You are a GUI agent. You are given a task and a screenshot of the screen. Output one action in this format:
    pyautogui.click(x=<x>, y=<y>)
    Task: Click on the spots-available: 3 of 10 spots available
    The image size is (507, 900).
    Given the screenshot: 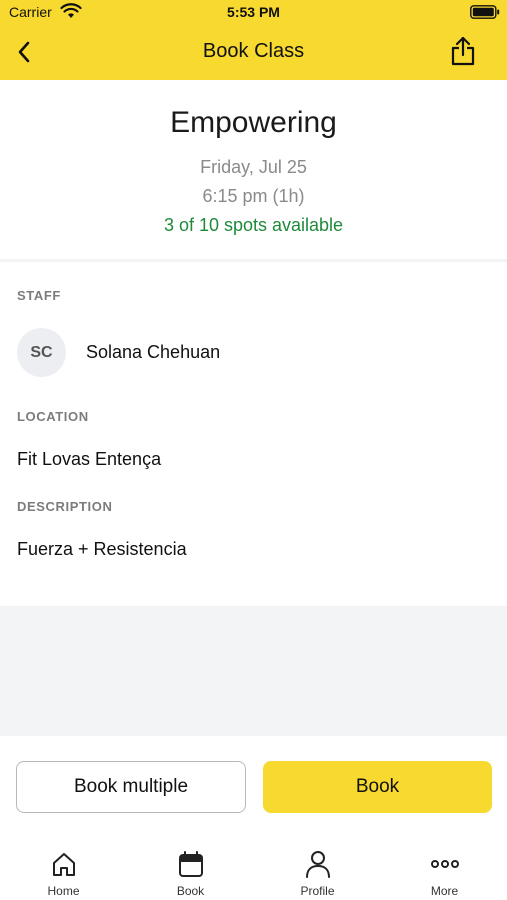 What is the action you would take?
    pyautogui.click(x=253, y=225)
    